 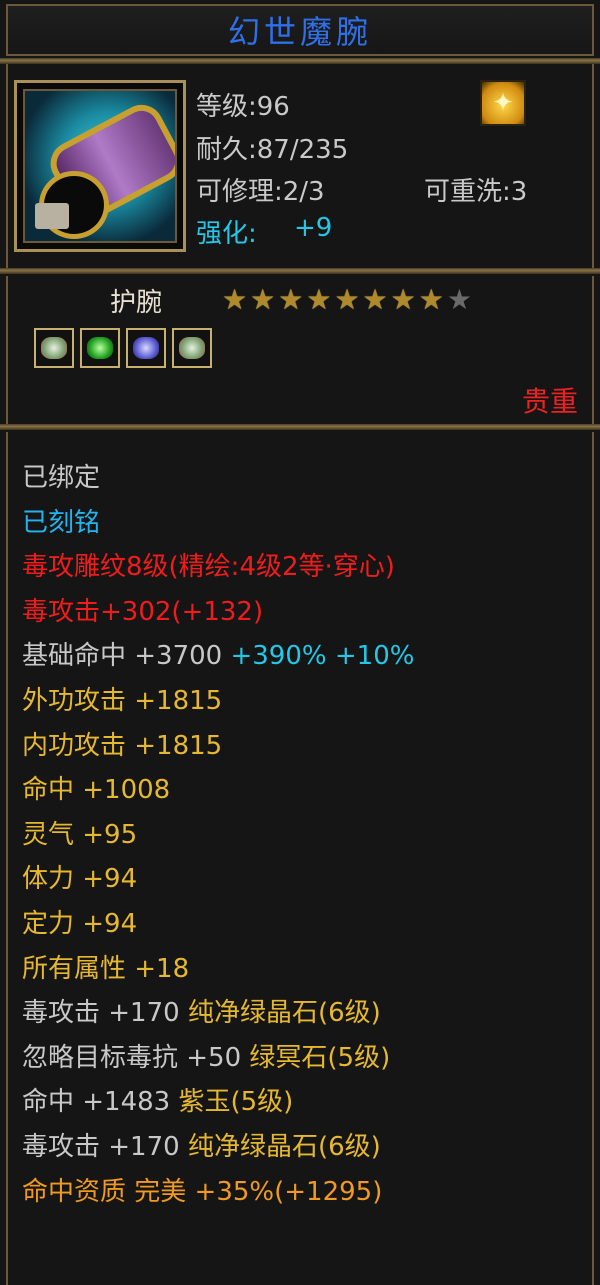 I want to click on quality-line: 命中资质 完美 +35%(+1295), so click(x=202, y=1191).